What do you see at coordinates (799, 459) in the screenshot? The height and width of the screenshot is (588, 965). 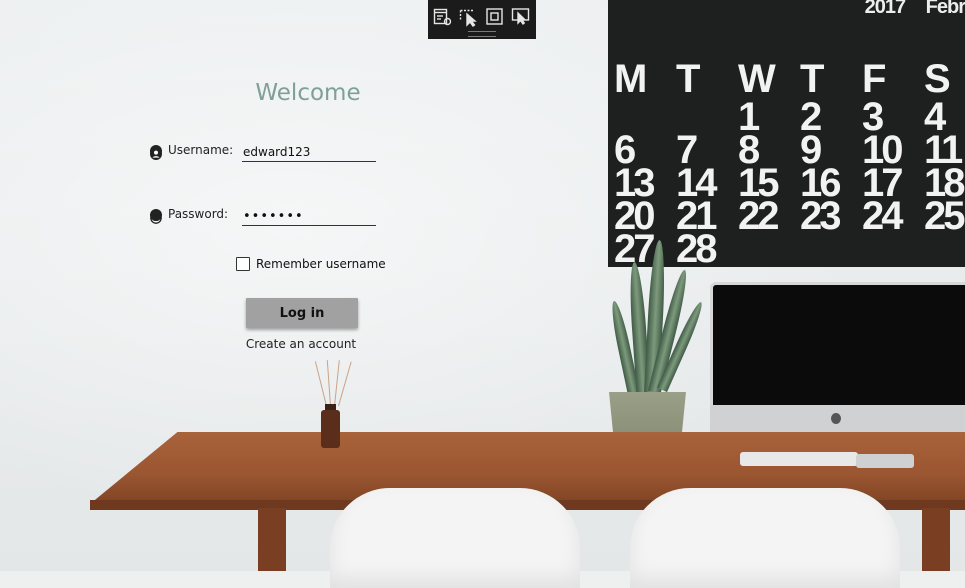 I see `keyboard` at bounding box center [799, 459].